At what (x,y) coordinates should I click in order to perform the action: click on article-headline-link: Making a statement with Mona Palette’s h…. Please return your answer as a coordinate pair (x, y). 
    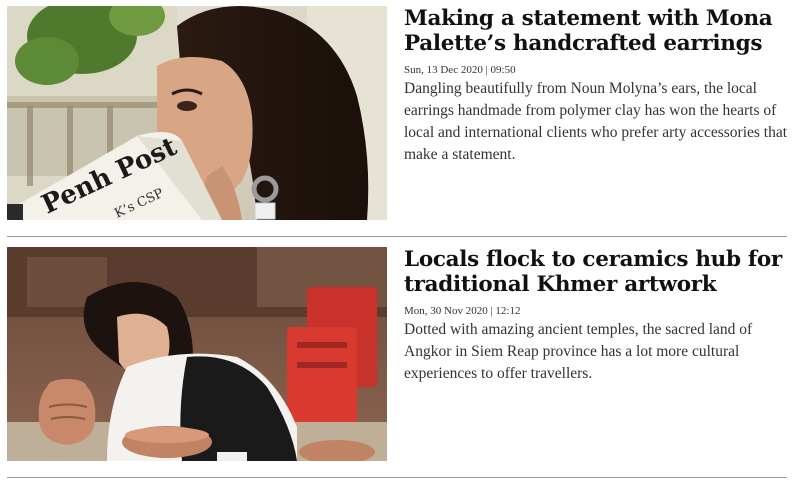
    Looking at the image, I should click on (596, 31).